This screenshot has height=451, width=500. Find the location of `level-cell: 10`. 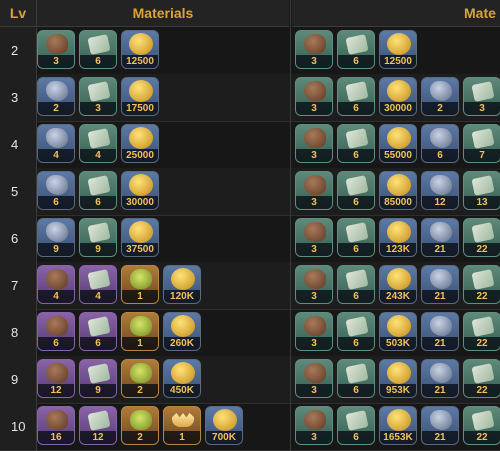

level-cell: 10 is located at coordinates (18, 426).